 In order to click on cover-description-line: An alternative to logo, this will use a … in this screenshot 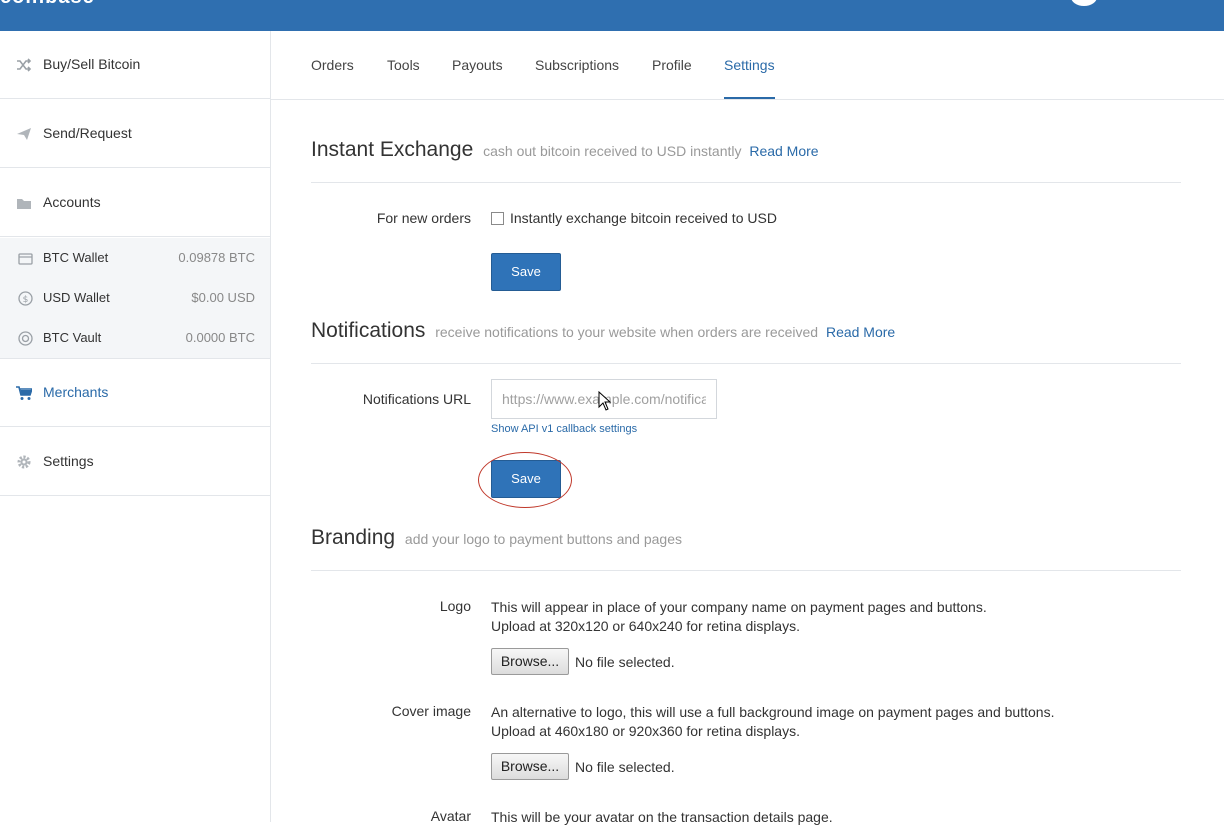, I will do `click(773, 712)`.